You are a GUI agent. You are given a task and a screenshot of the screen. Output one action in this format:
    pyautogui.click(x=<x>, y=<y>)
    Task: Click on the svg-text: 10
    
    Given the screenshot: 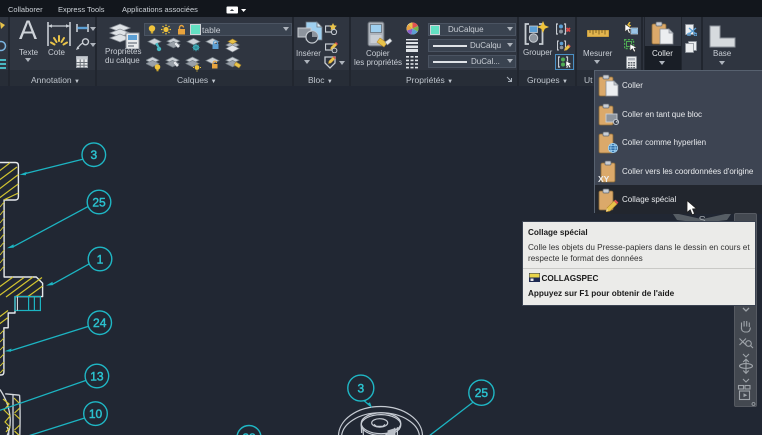 What is the action you would take?
    pyautogui.click(x=96, y=414)
    